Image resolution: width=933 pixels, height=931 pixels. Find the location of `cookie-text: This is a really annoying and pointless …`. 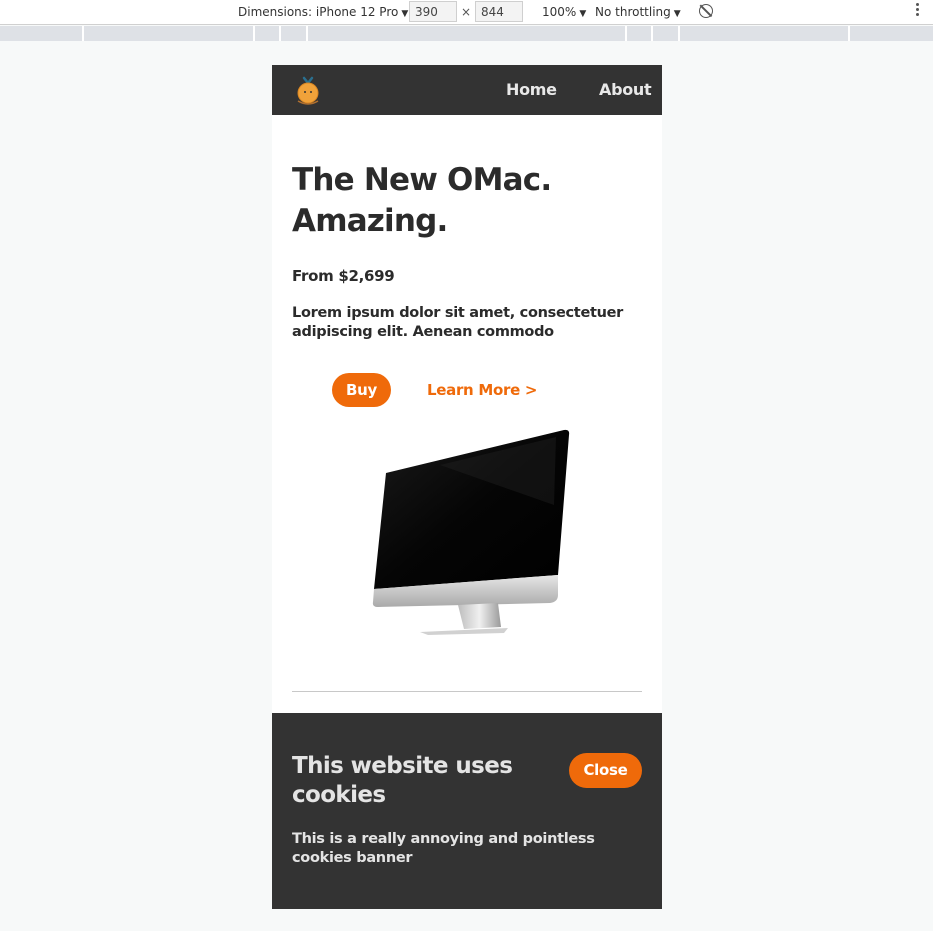

cookie-text: This is a really annoying and pointless … is located at coordinates (443, 848).